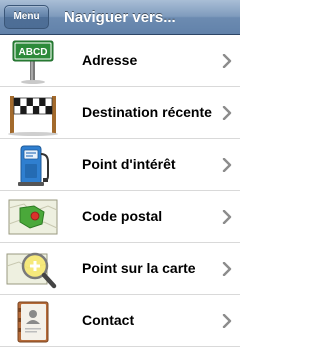  I want to click on map-magnifier-icon, so click(33, 269).